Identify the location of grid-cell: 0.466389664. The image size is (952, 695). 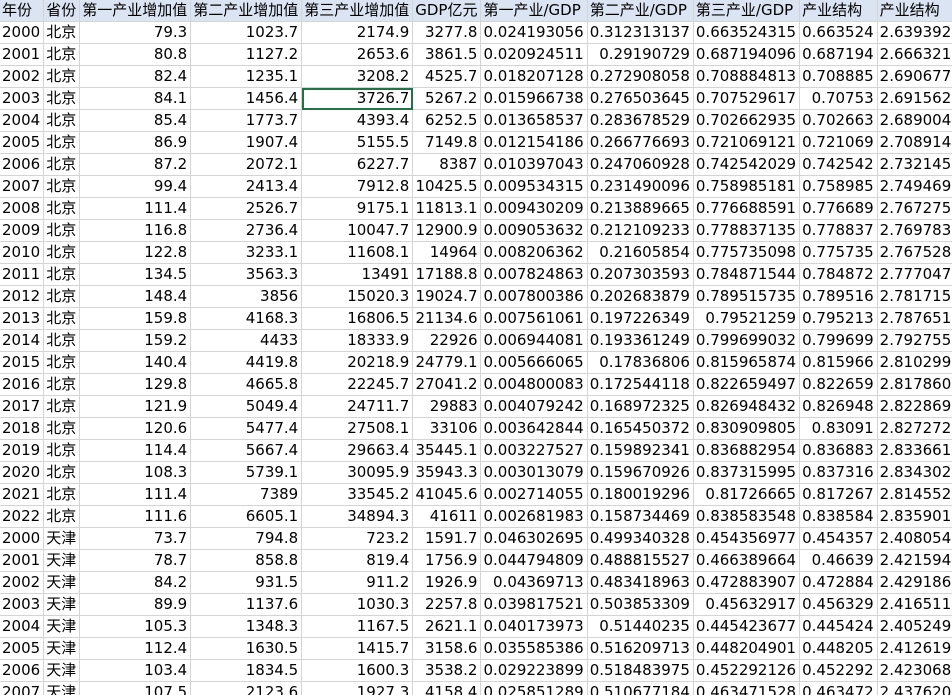
(747, 560).